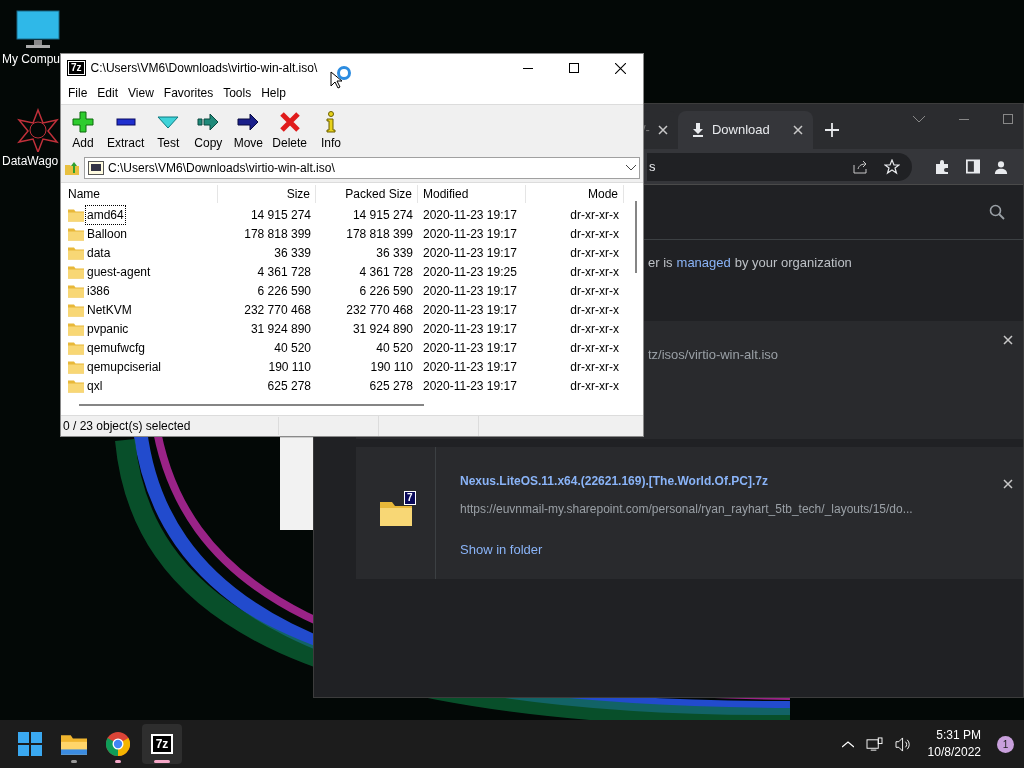 The height and width of the screenshot is (768, 1024). I want to click on desktop-icon-label: DataWago, so click(29, 161).